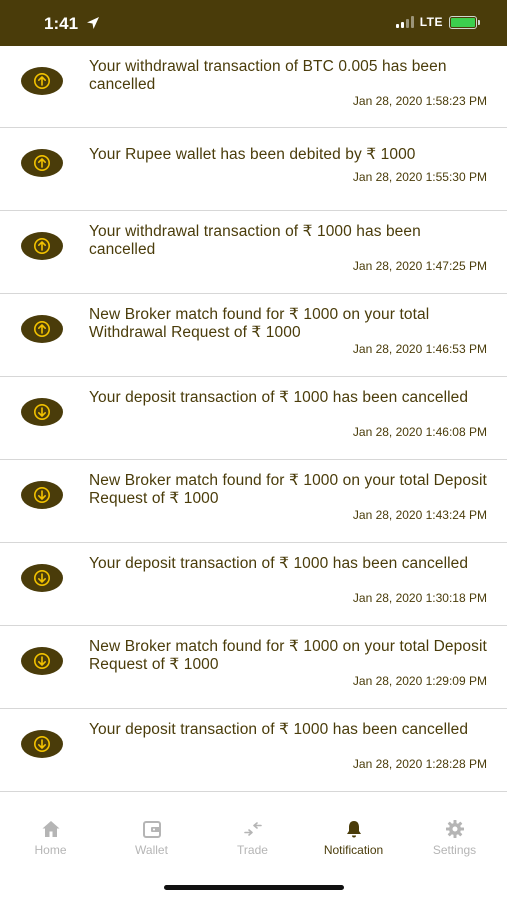 Image resolution: width=507 pixels, height=900 pixels. I want to click on home-indicator, so click(254, 887).